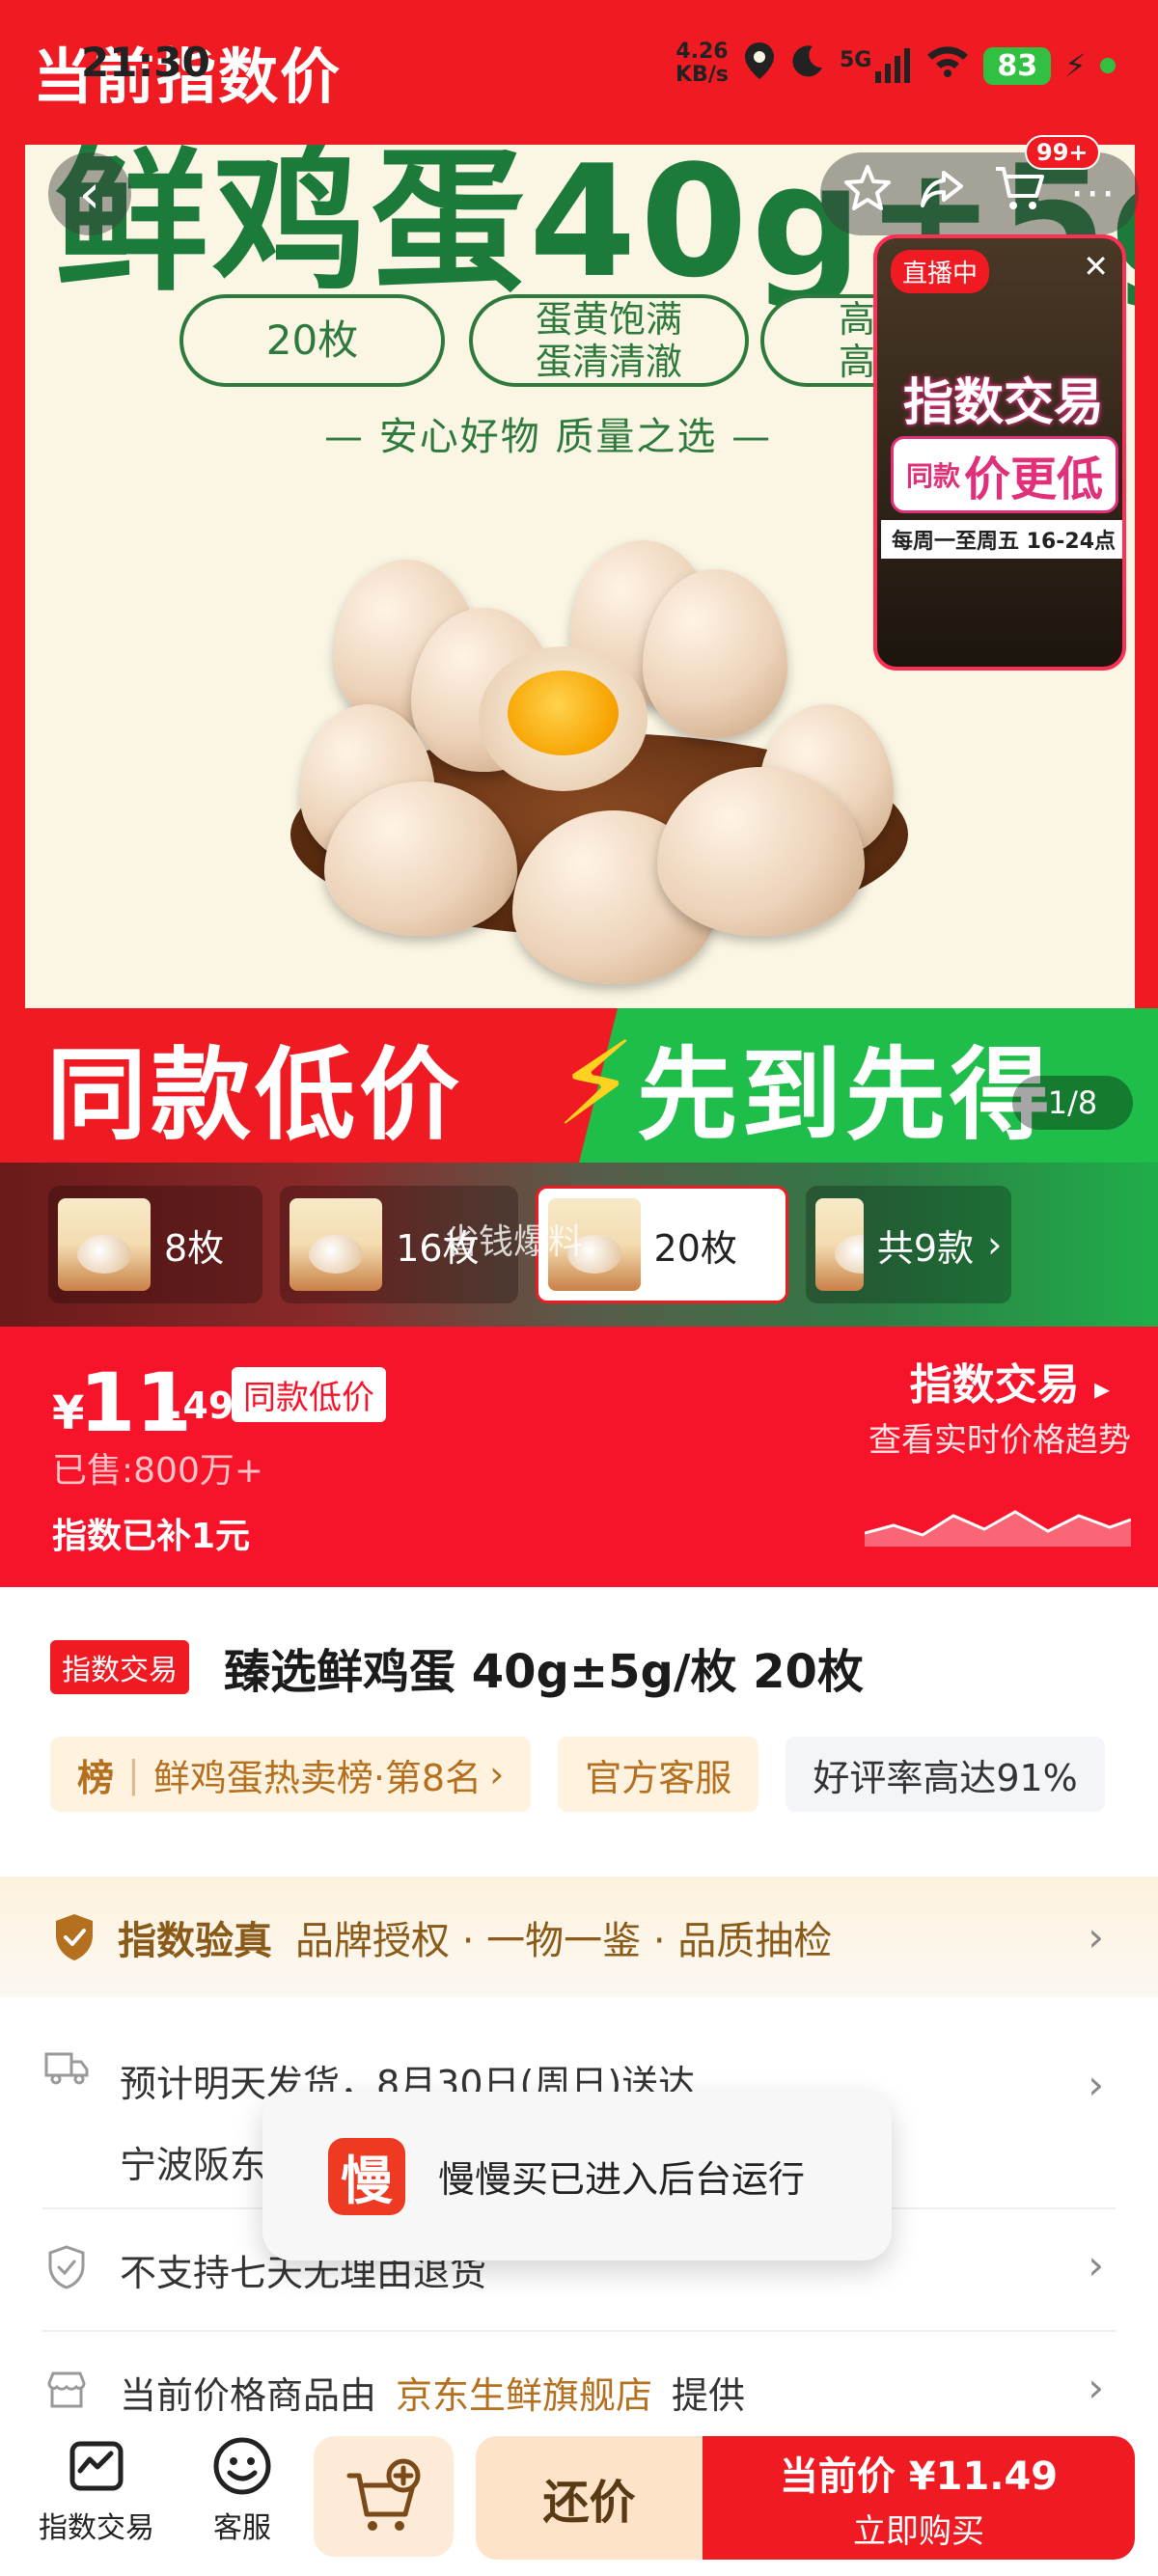  What do you see at coordinates (1093, 195) in the screenshot?
I see `more-icon: ···` at bounding box center [1093, 195].